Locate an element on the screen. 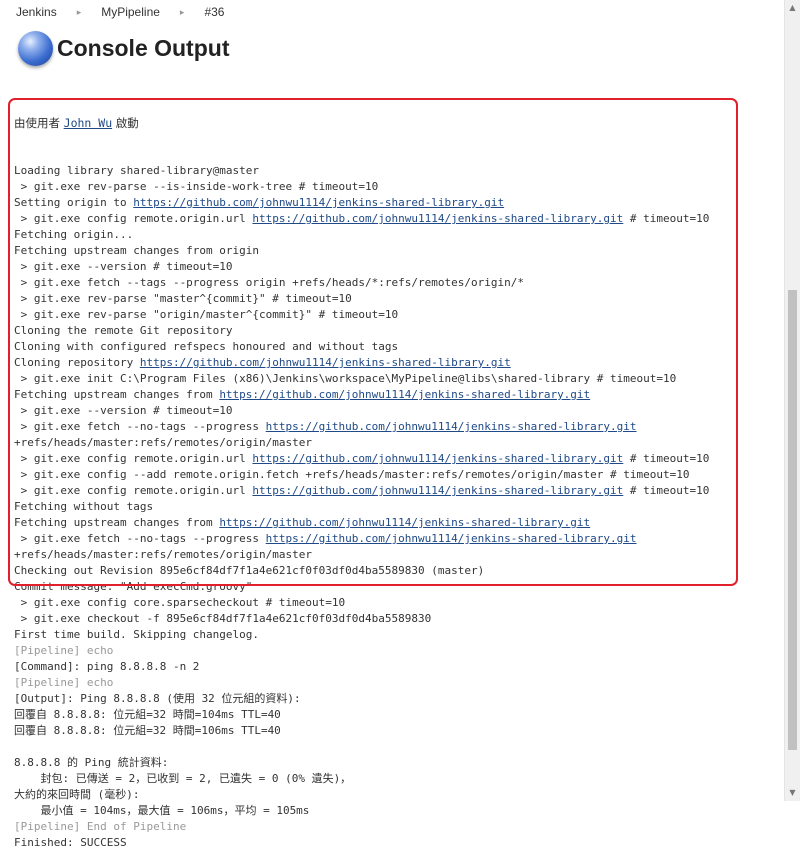 The width and height of the screenshot is (800, 867). console-line: Loading library shared-library@master is located at coordinates (399, 171).